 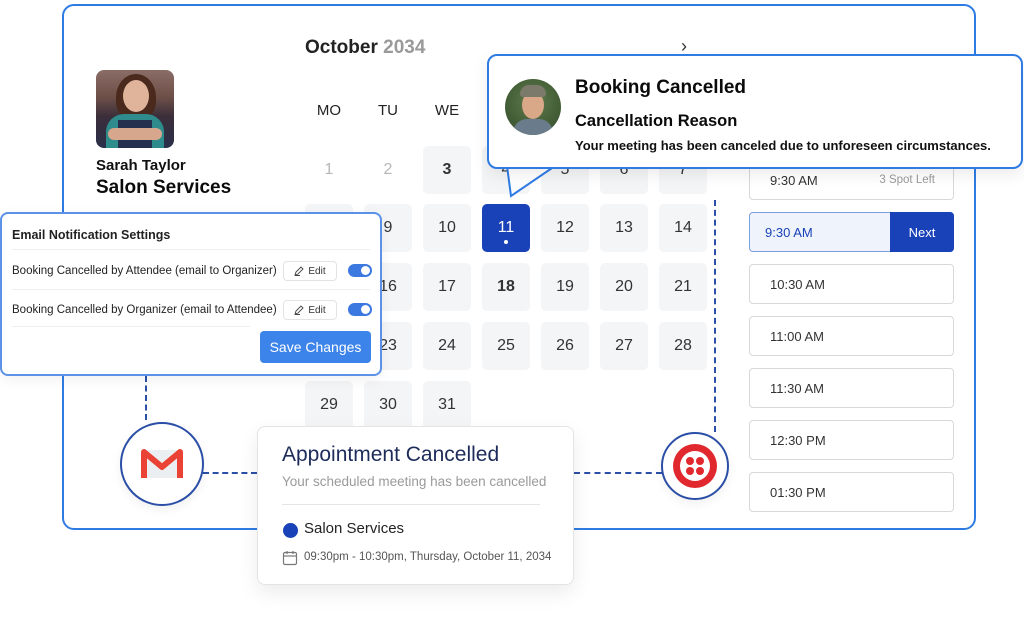 What do you see at coordinates (447, 110) in the screenshot?
I see `weekday-label: WE` at bounding box center [447, 110].